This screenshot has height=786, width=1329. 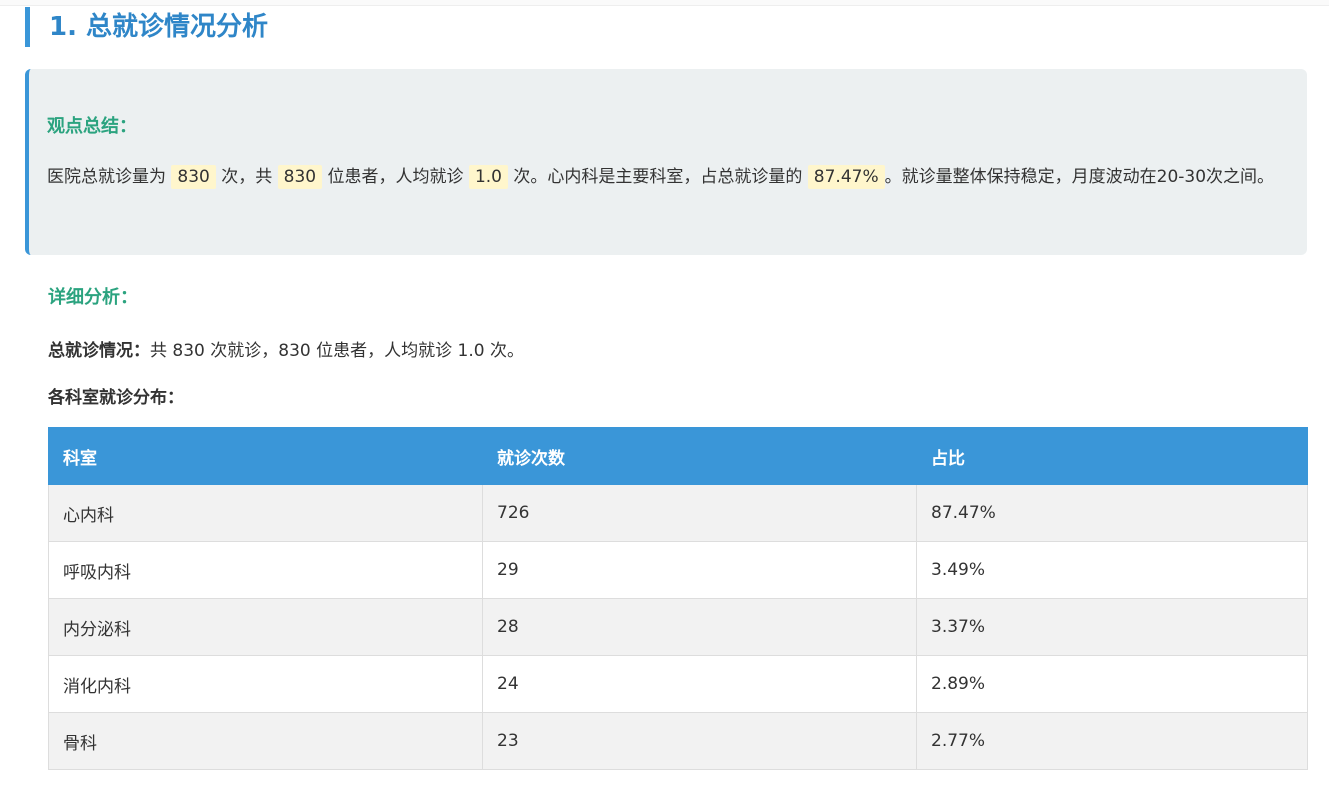 What do you see at coordinates (265, 684) in the screenshot?
I see `cell-department: 消化内科` at bounding box center [265, 684].